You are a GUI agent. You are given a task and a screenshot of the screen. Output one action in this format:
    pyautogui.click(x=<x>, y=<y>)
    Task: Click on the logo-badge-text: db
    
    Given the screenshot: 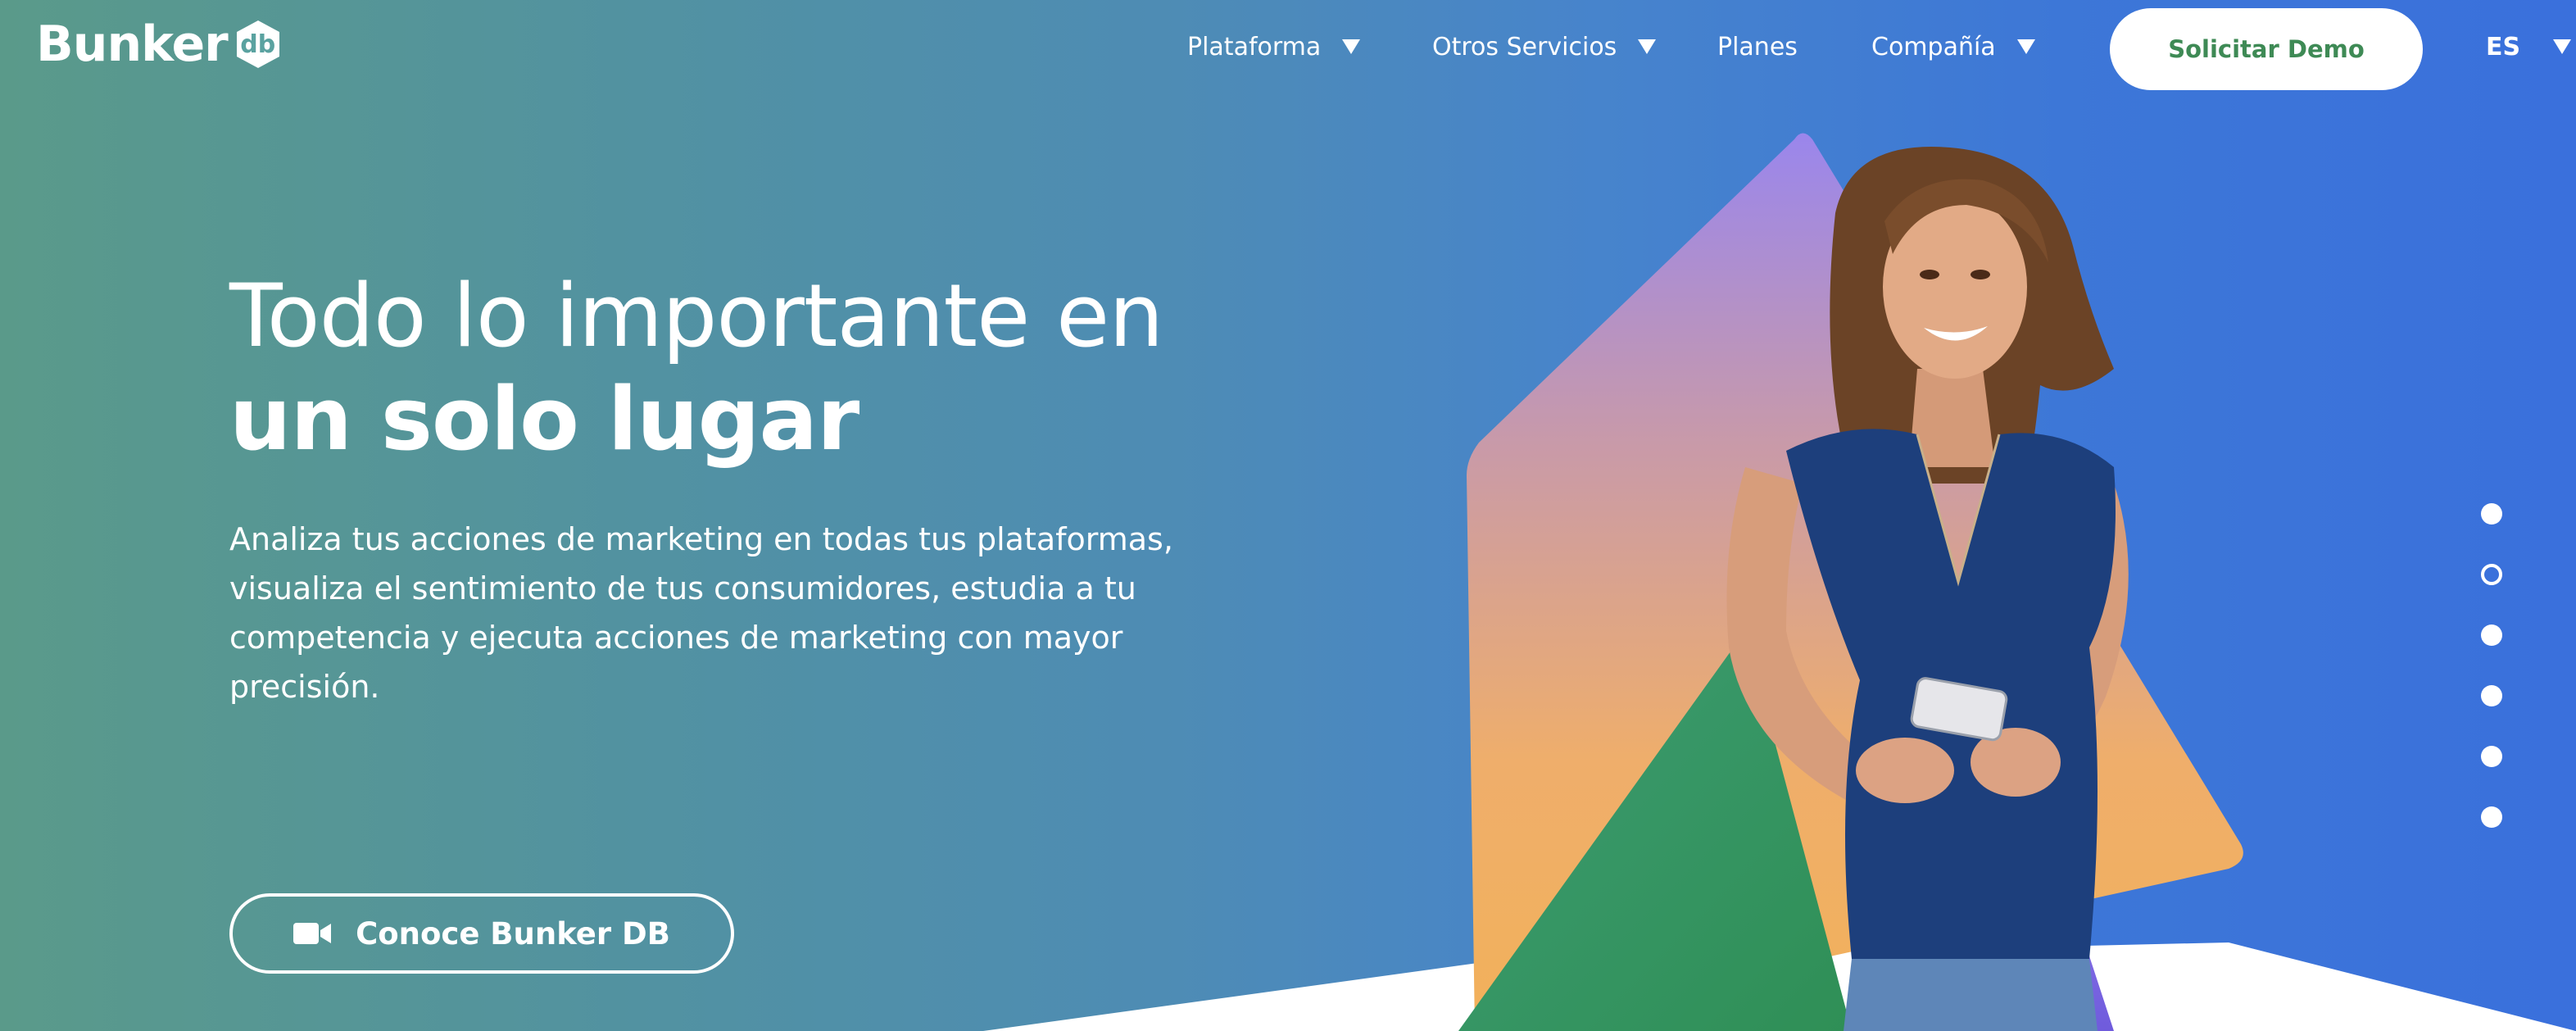 What is the action you would take?
    pyautogui.click(x=258, y=44)
    